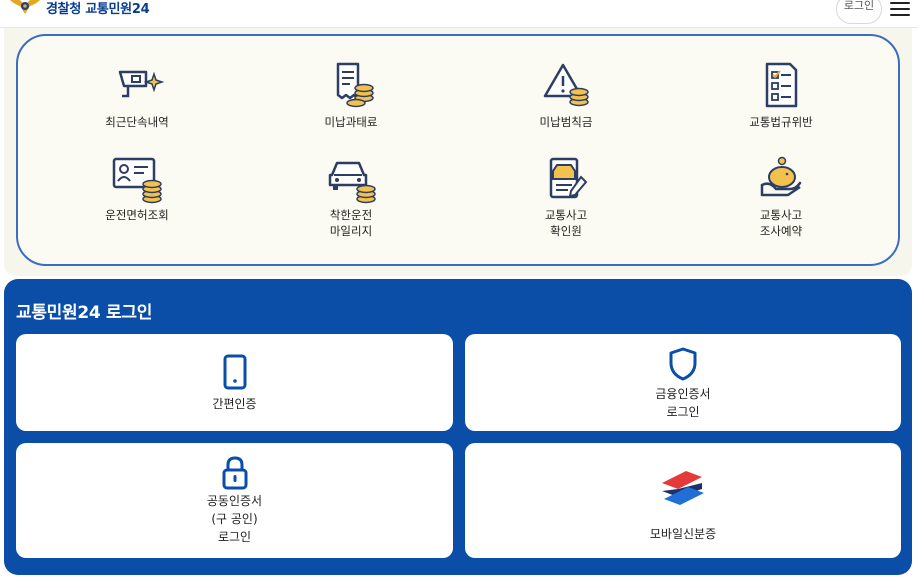 The height and width of the screenshot is (587, 918). Describe the element at coordinates (351, 122) in the screenshot. I see `service-label: 미납과태료` at that location.